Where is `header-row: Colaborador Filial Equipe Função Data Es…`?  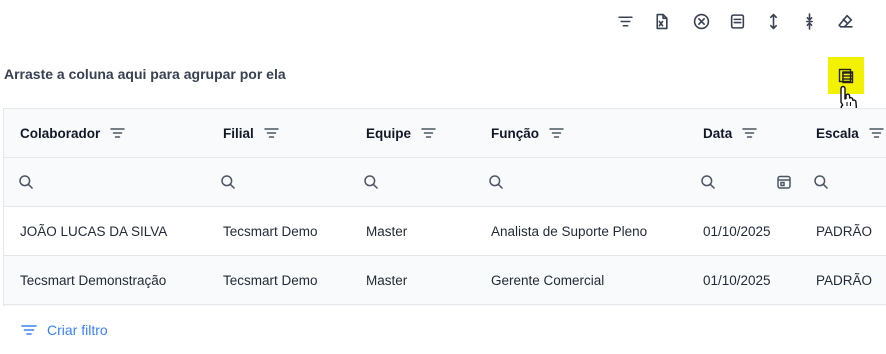
header-row: Colaborador Filial Equipe Função Data Es… is located at coordinates (445, 133).